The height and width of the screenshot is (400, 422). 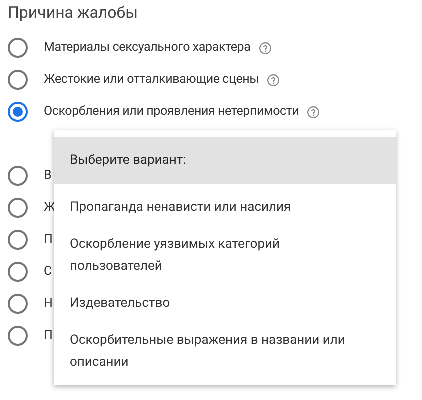 What do you see at coordinates (48, 175) in the screenshot?
I see `option-label: В` at bounding box center [48, 175].